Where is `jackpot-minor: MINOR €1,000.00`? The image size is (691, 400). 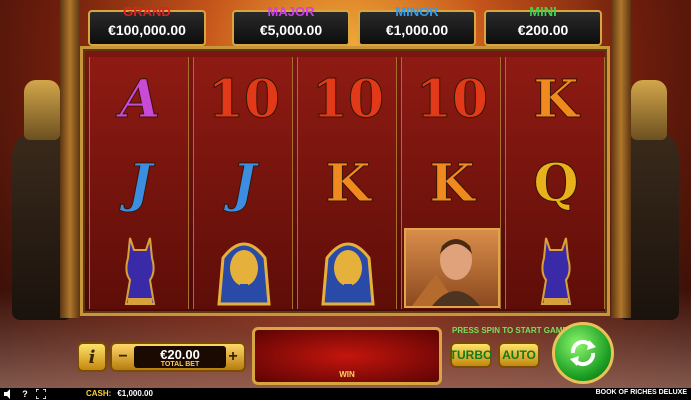
jackpot-minor: MINOR €1,000.00 is located at coordinates (417, 25).